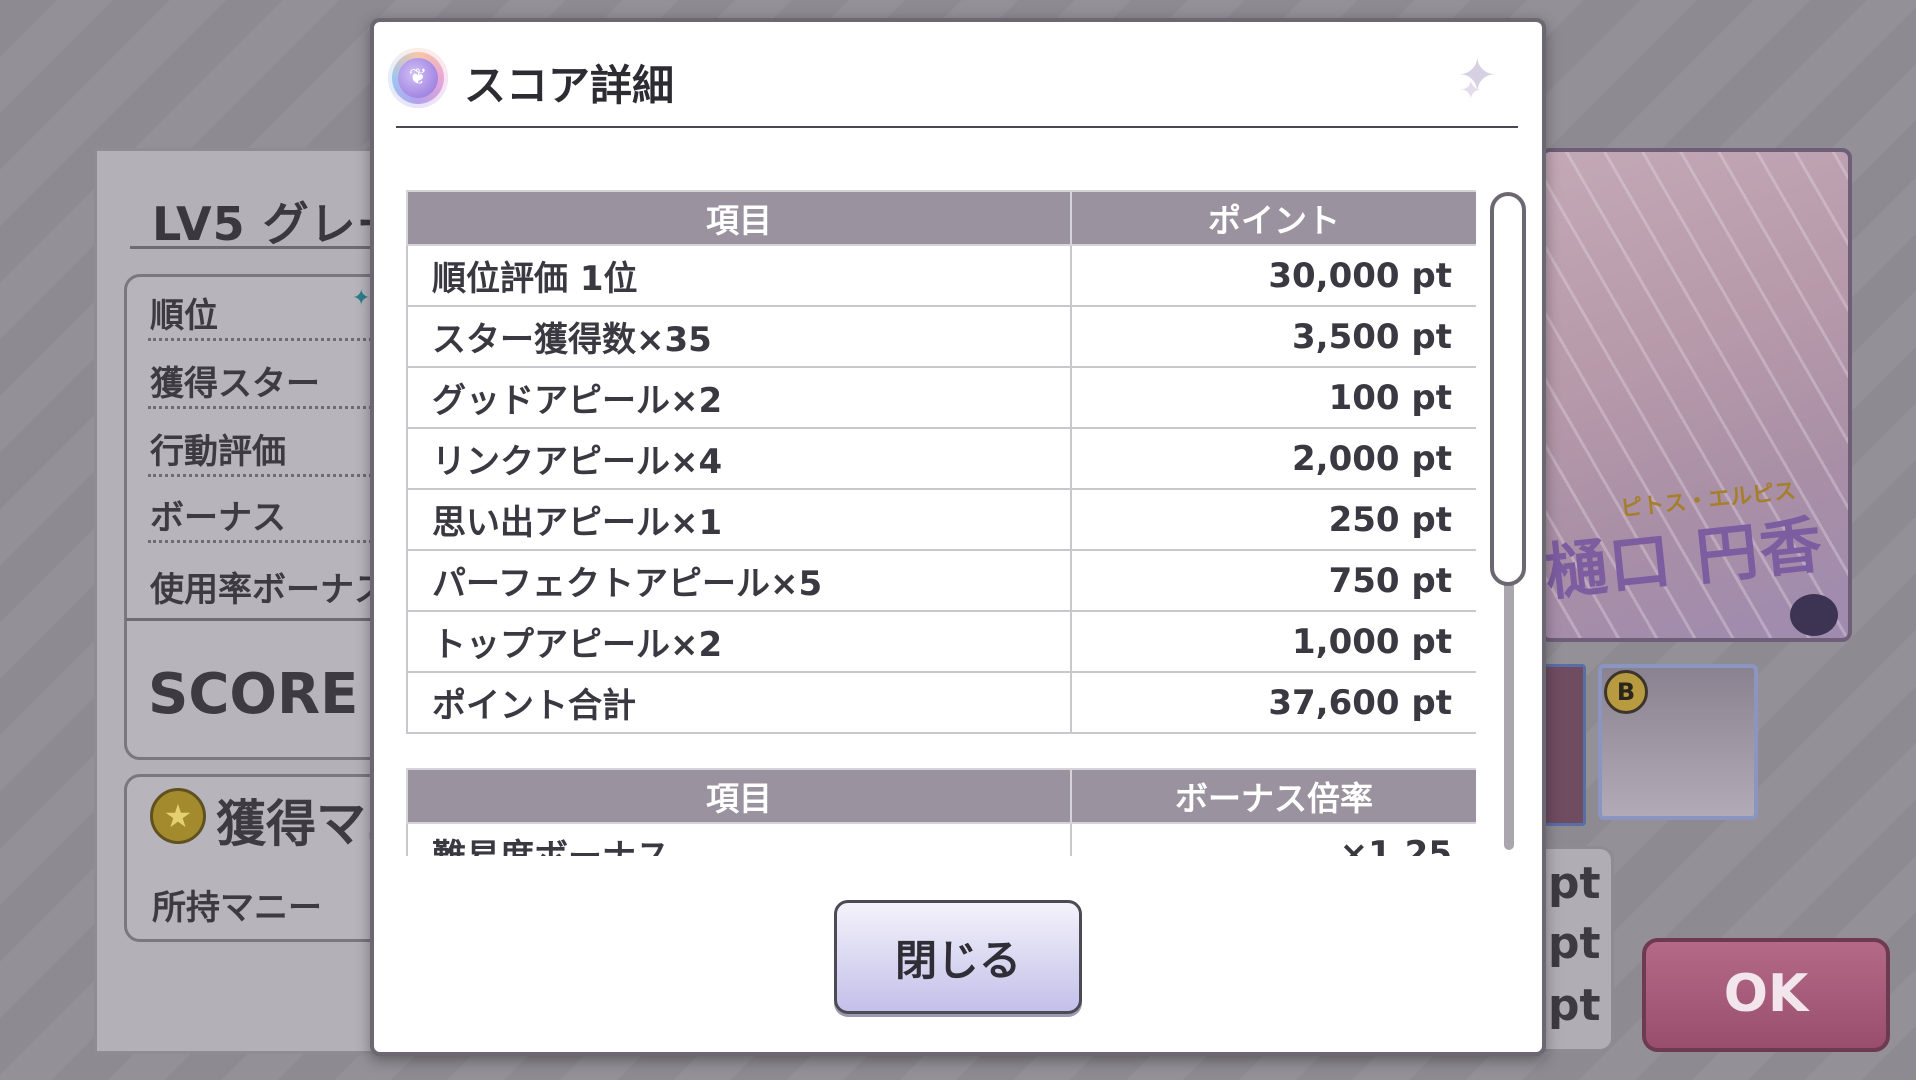  I want to click on row-value: ×1.25, so click(1273, 839).